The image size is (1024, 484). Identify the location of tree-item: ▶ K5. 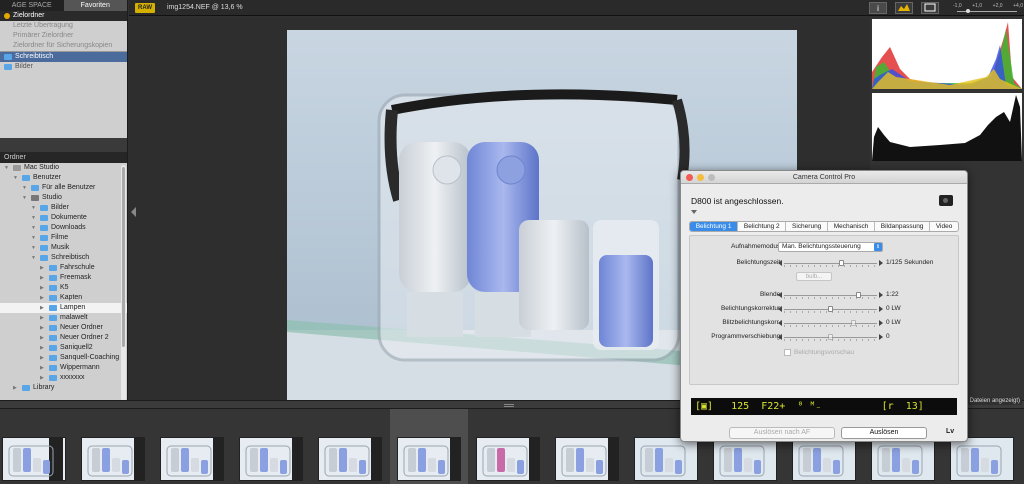
(63, 288).